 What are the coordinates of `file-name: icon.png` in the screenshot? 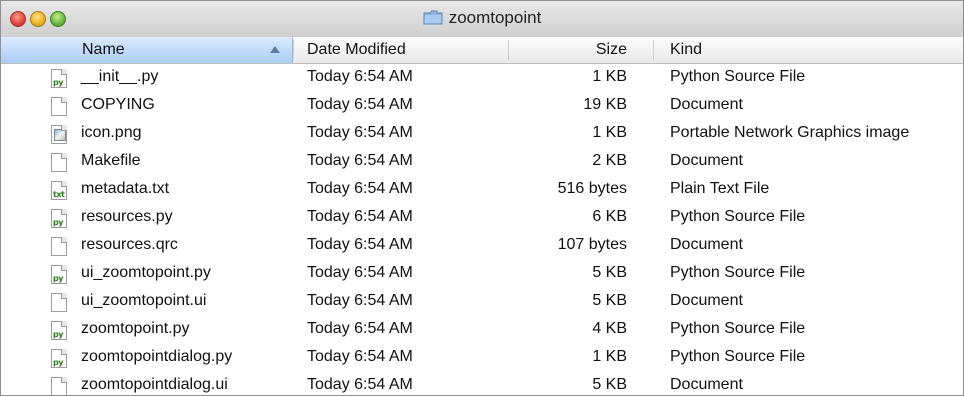 It's located at (111, 132).